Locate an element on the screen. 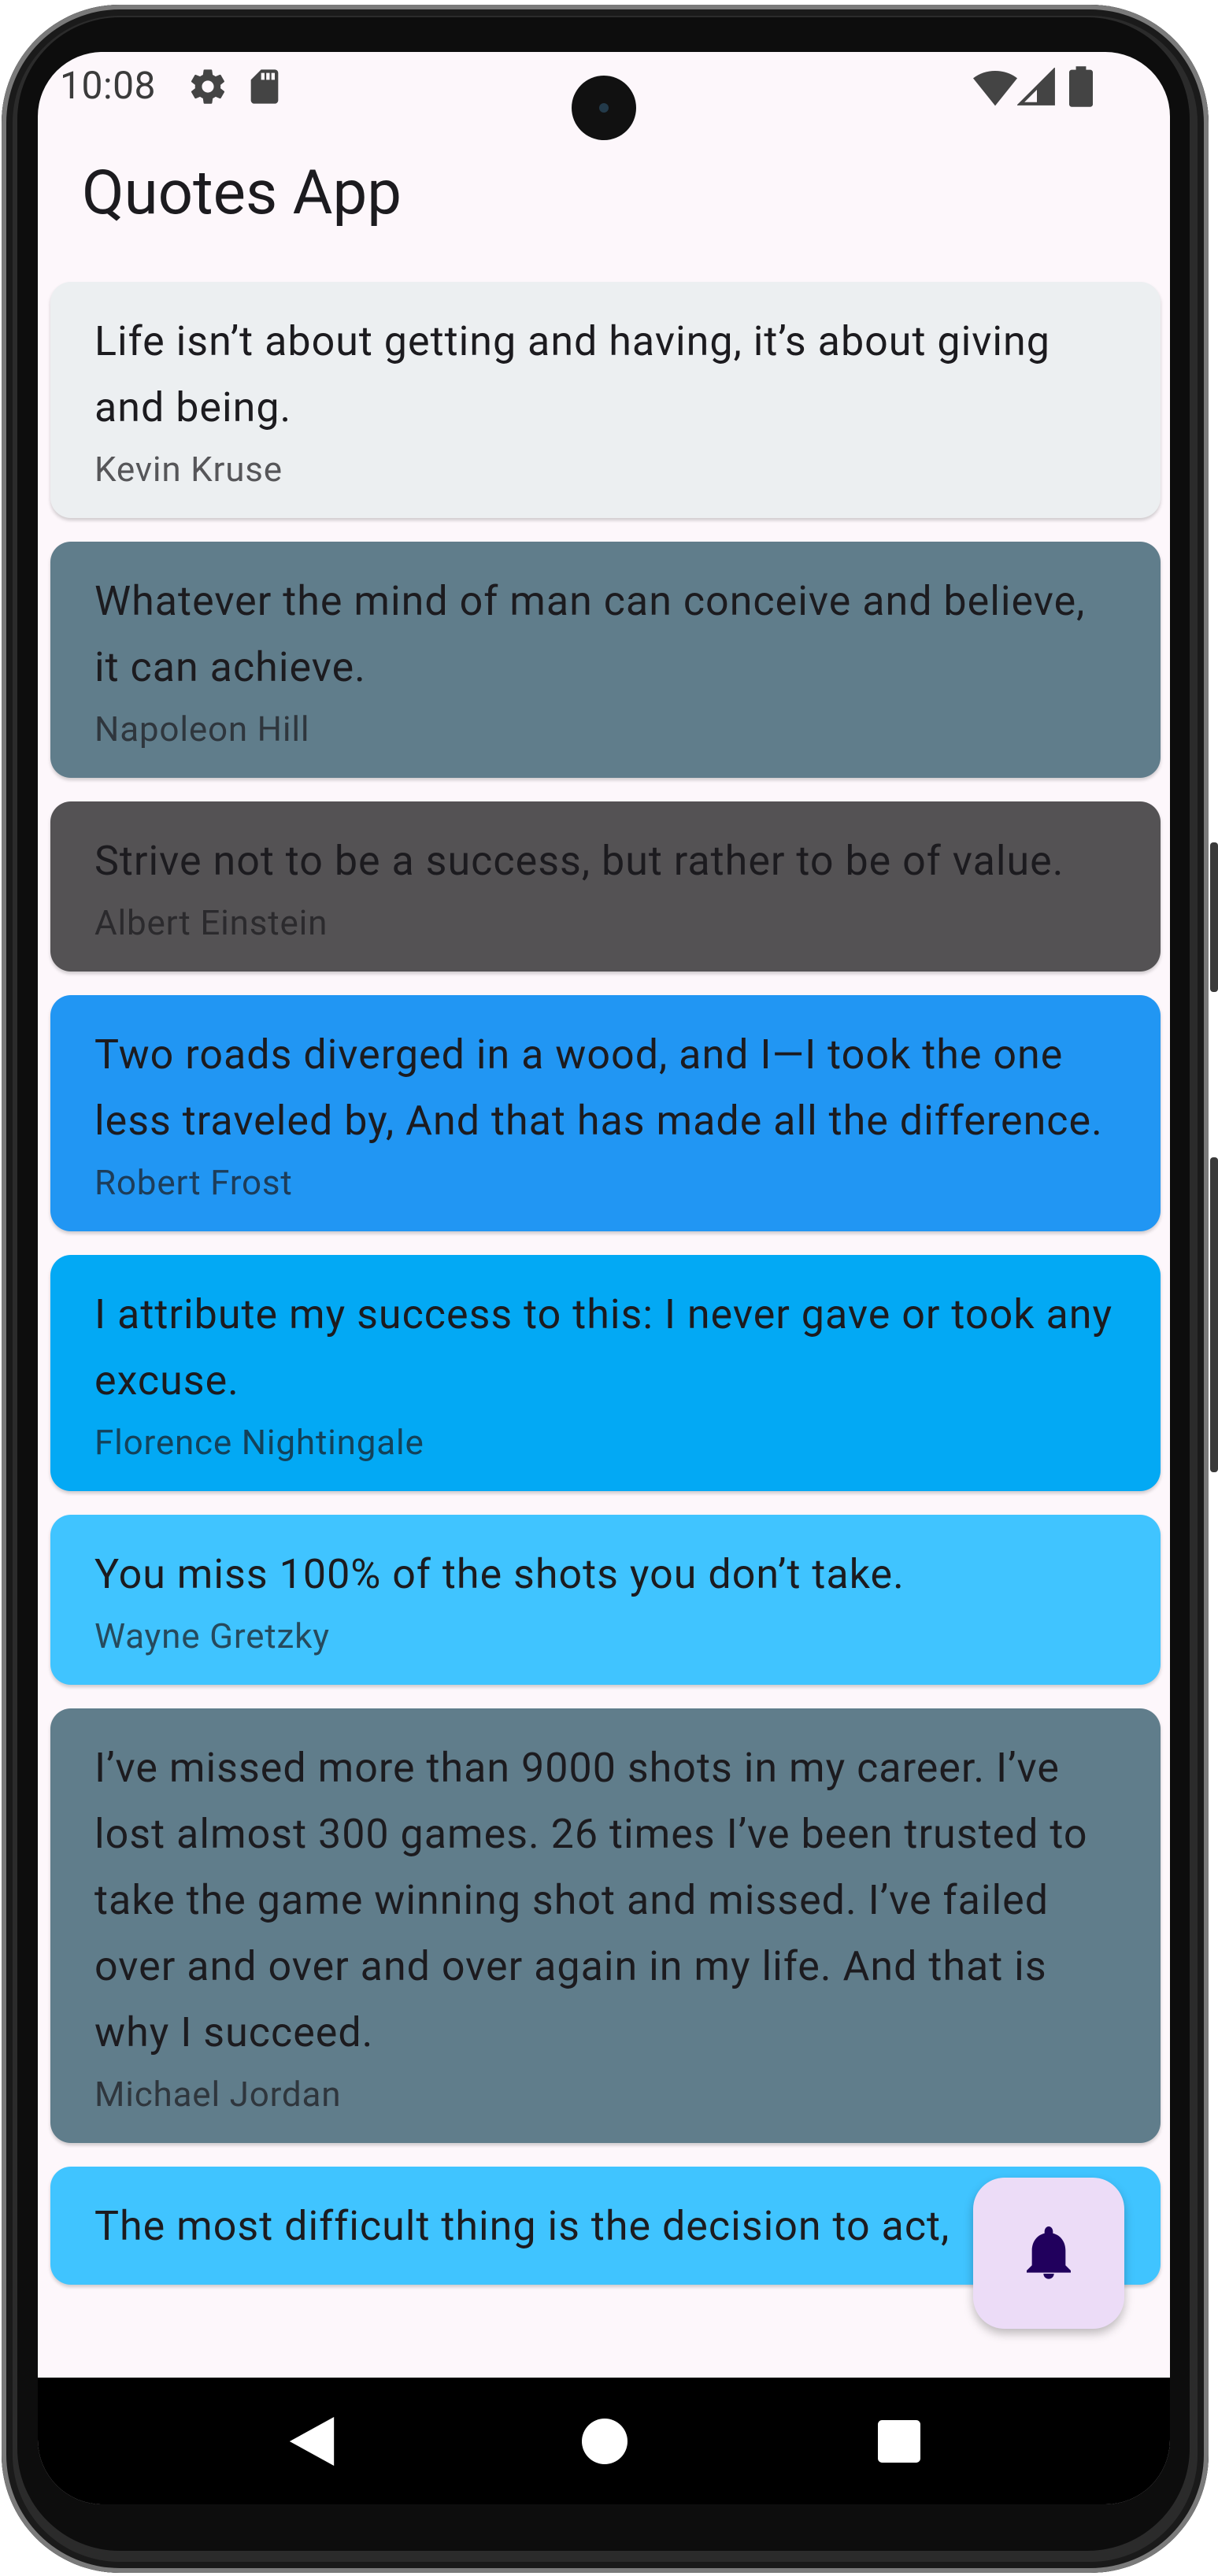 This screenshot has height=2576, width=1218. nav-back-button is located at coordinates (312, 2441).